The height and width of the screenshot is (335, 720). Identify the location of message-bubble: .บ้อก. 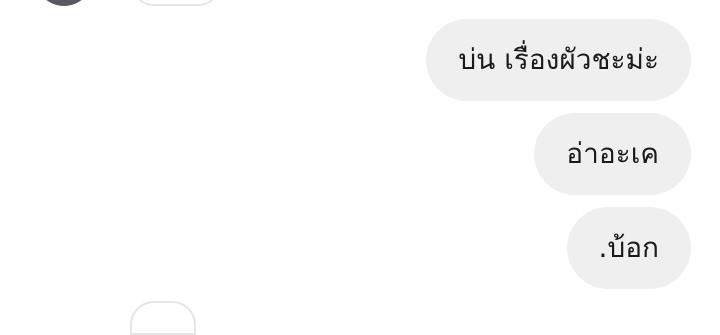
(628, 248).